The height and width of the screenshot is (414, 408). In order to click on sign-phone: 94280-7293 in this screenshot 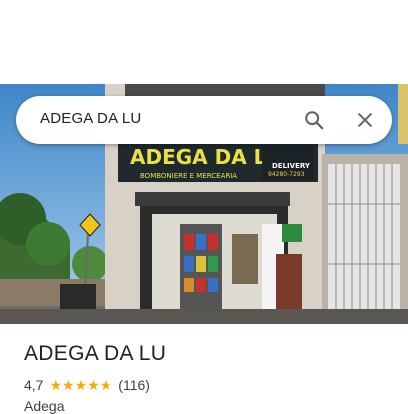, I will do `click(286, 174)`.